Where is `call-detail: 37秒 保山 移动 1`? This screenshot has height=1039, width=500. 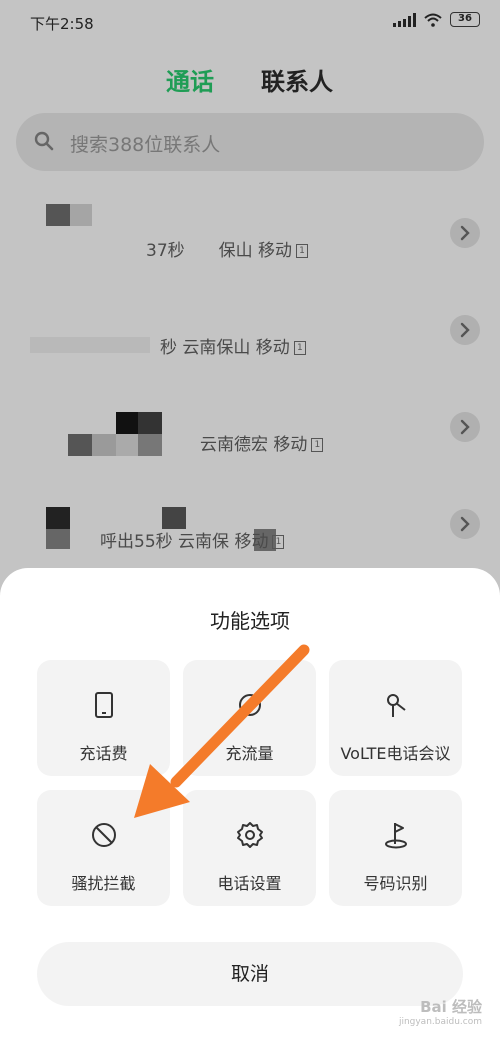 call-detail: 37秒 保山 移动 1 is located at coordinates (227, 248).